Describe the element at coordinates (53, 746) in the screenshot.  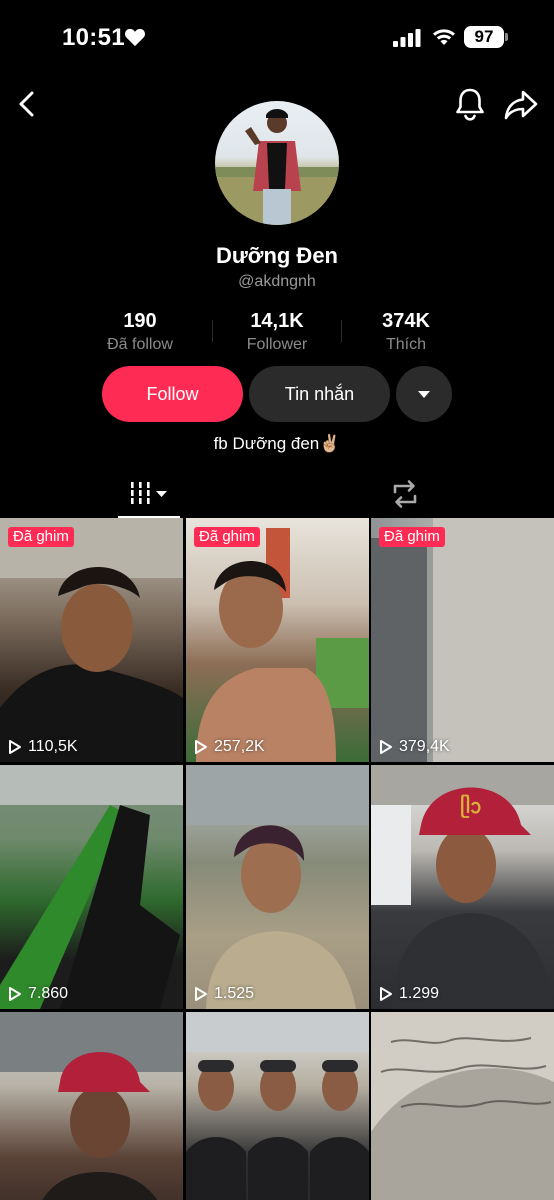
I see `view-count-text: 110,5K` at that location.